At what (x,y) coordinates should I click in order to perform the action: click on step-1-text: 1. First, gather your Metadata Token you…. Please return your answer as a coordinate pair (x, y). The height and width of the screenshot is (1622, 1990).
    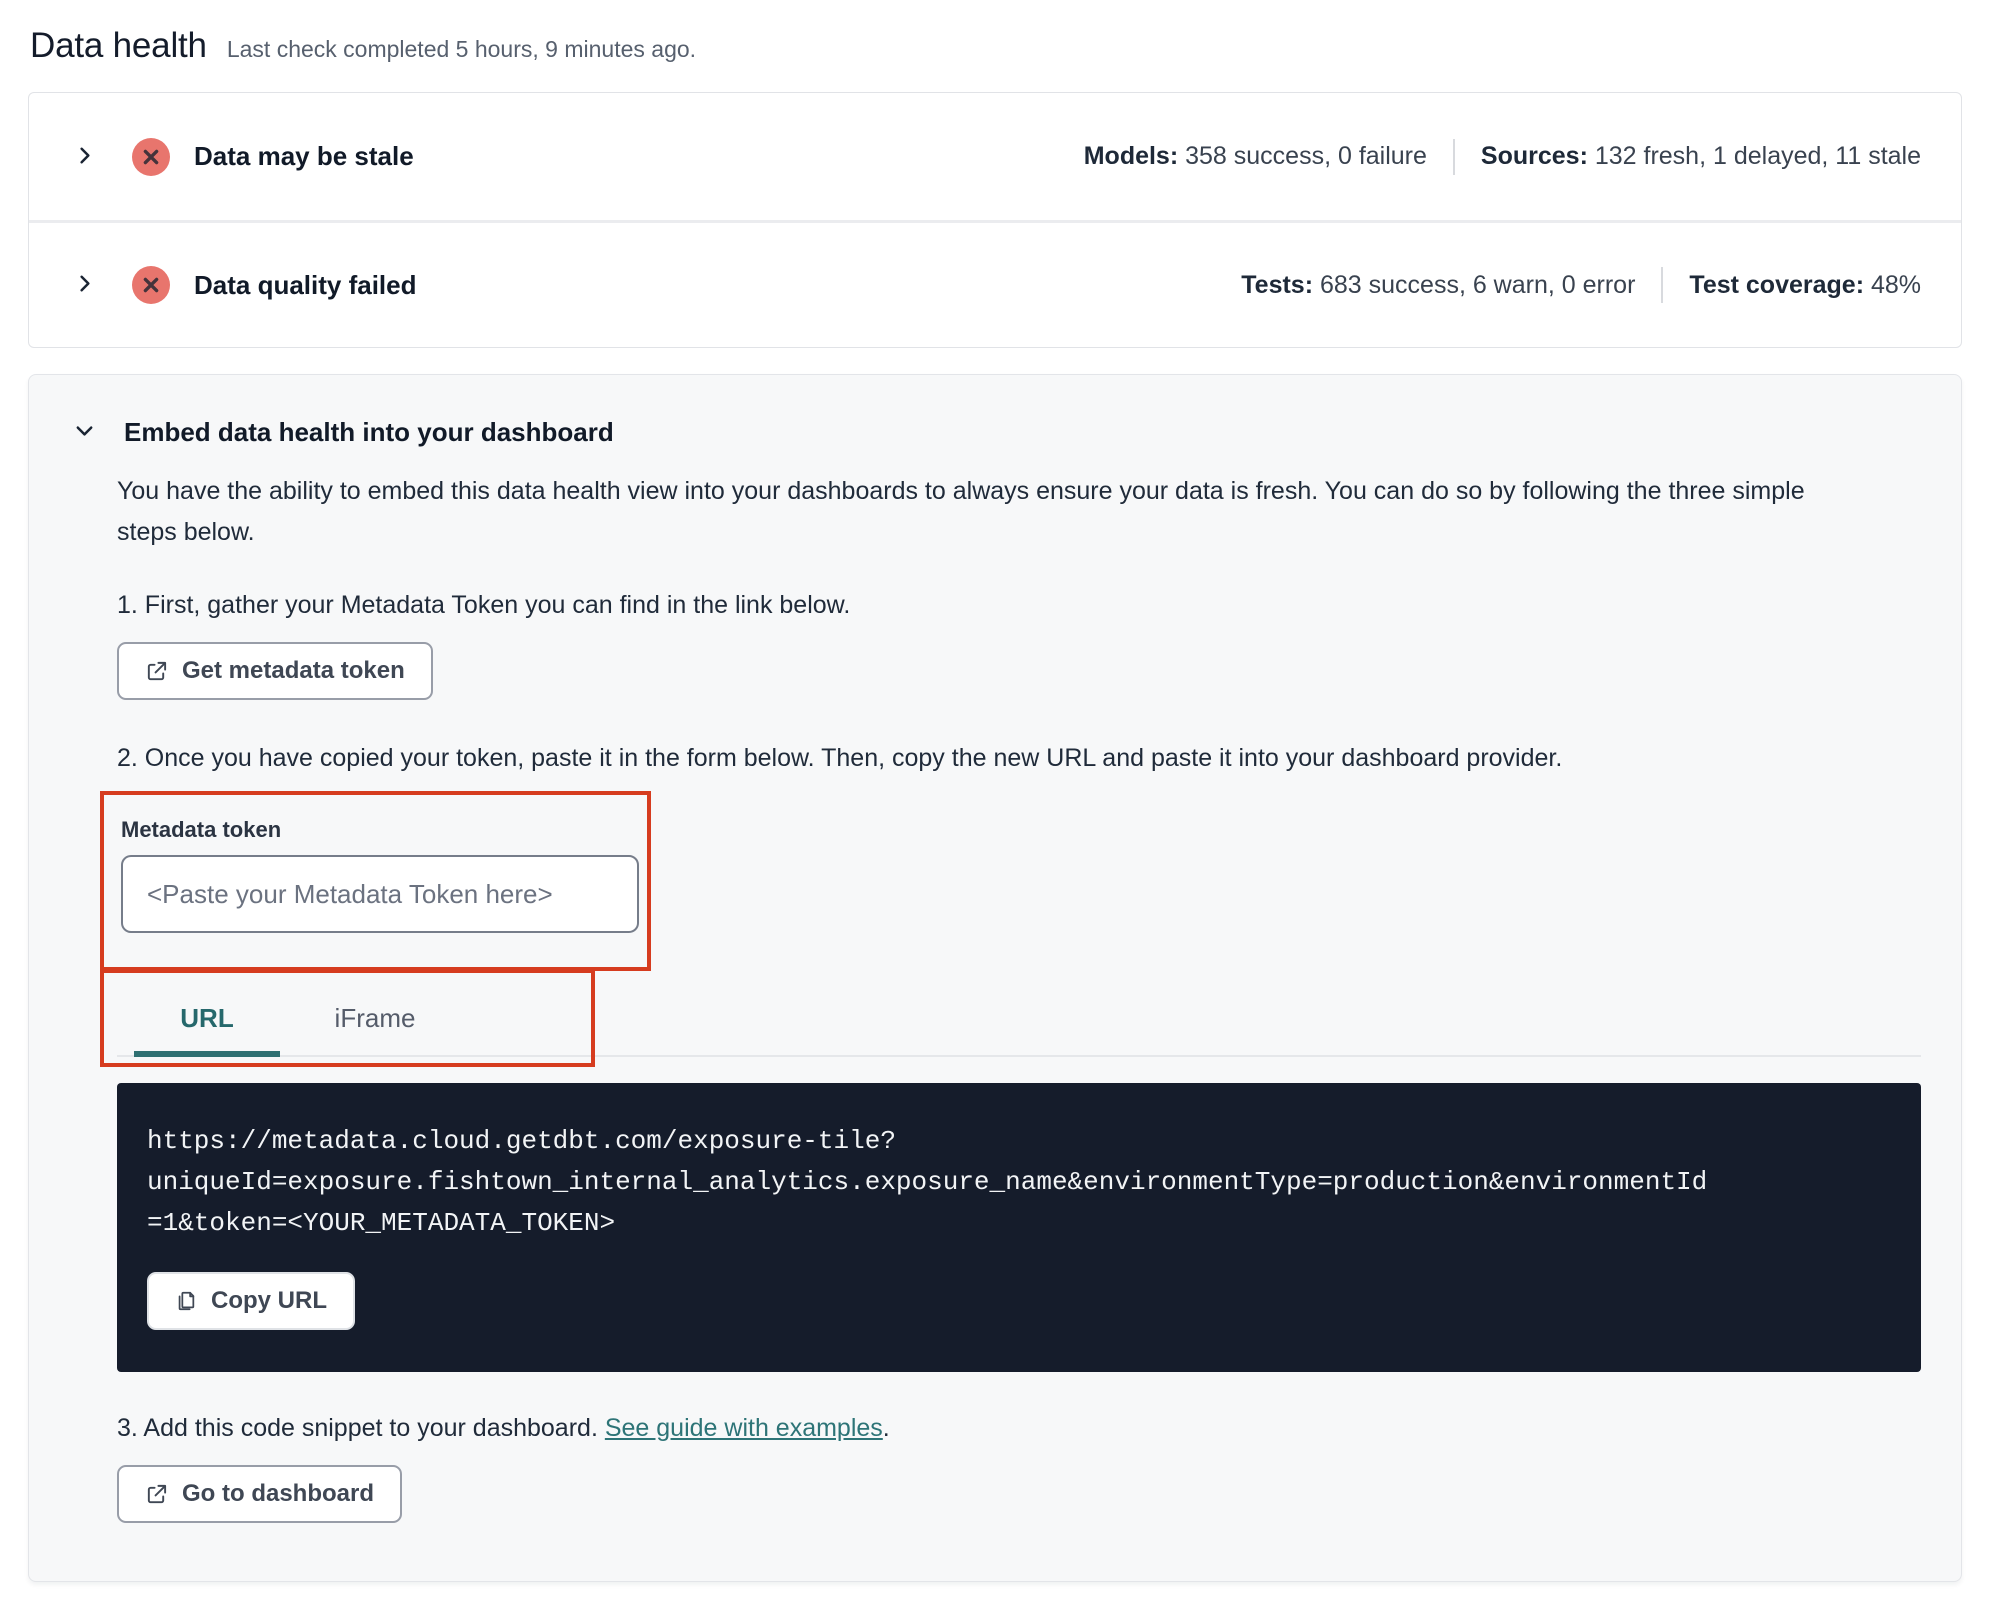
    Looking at the image, I should click on (484, 605).